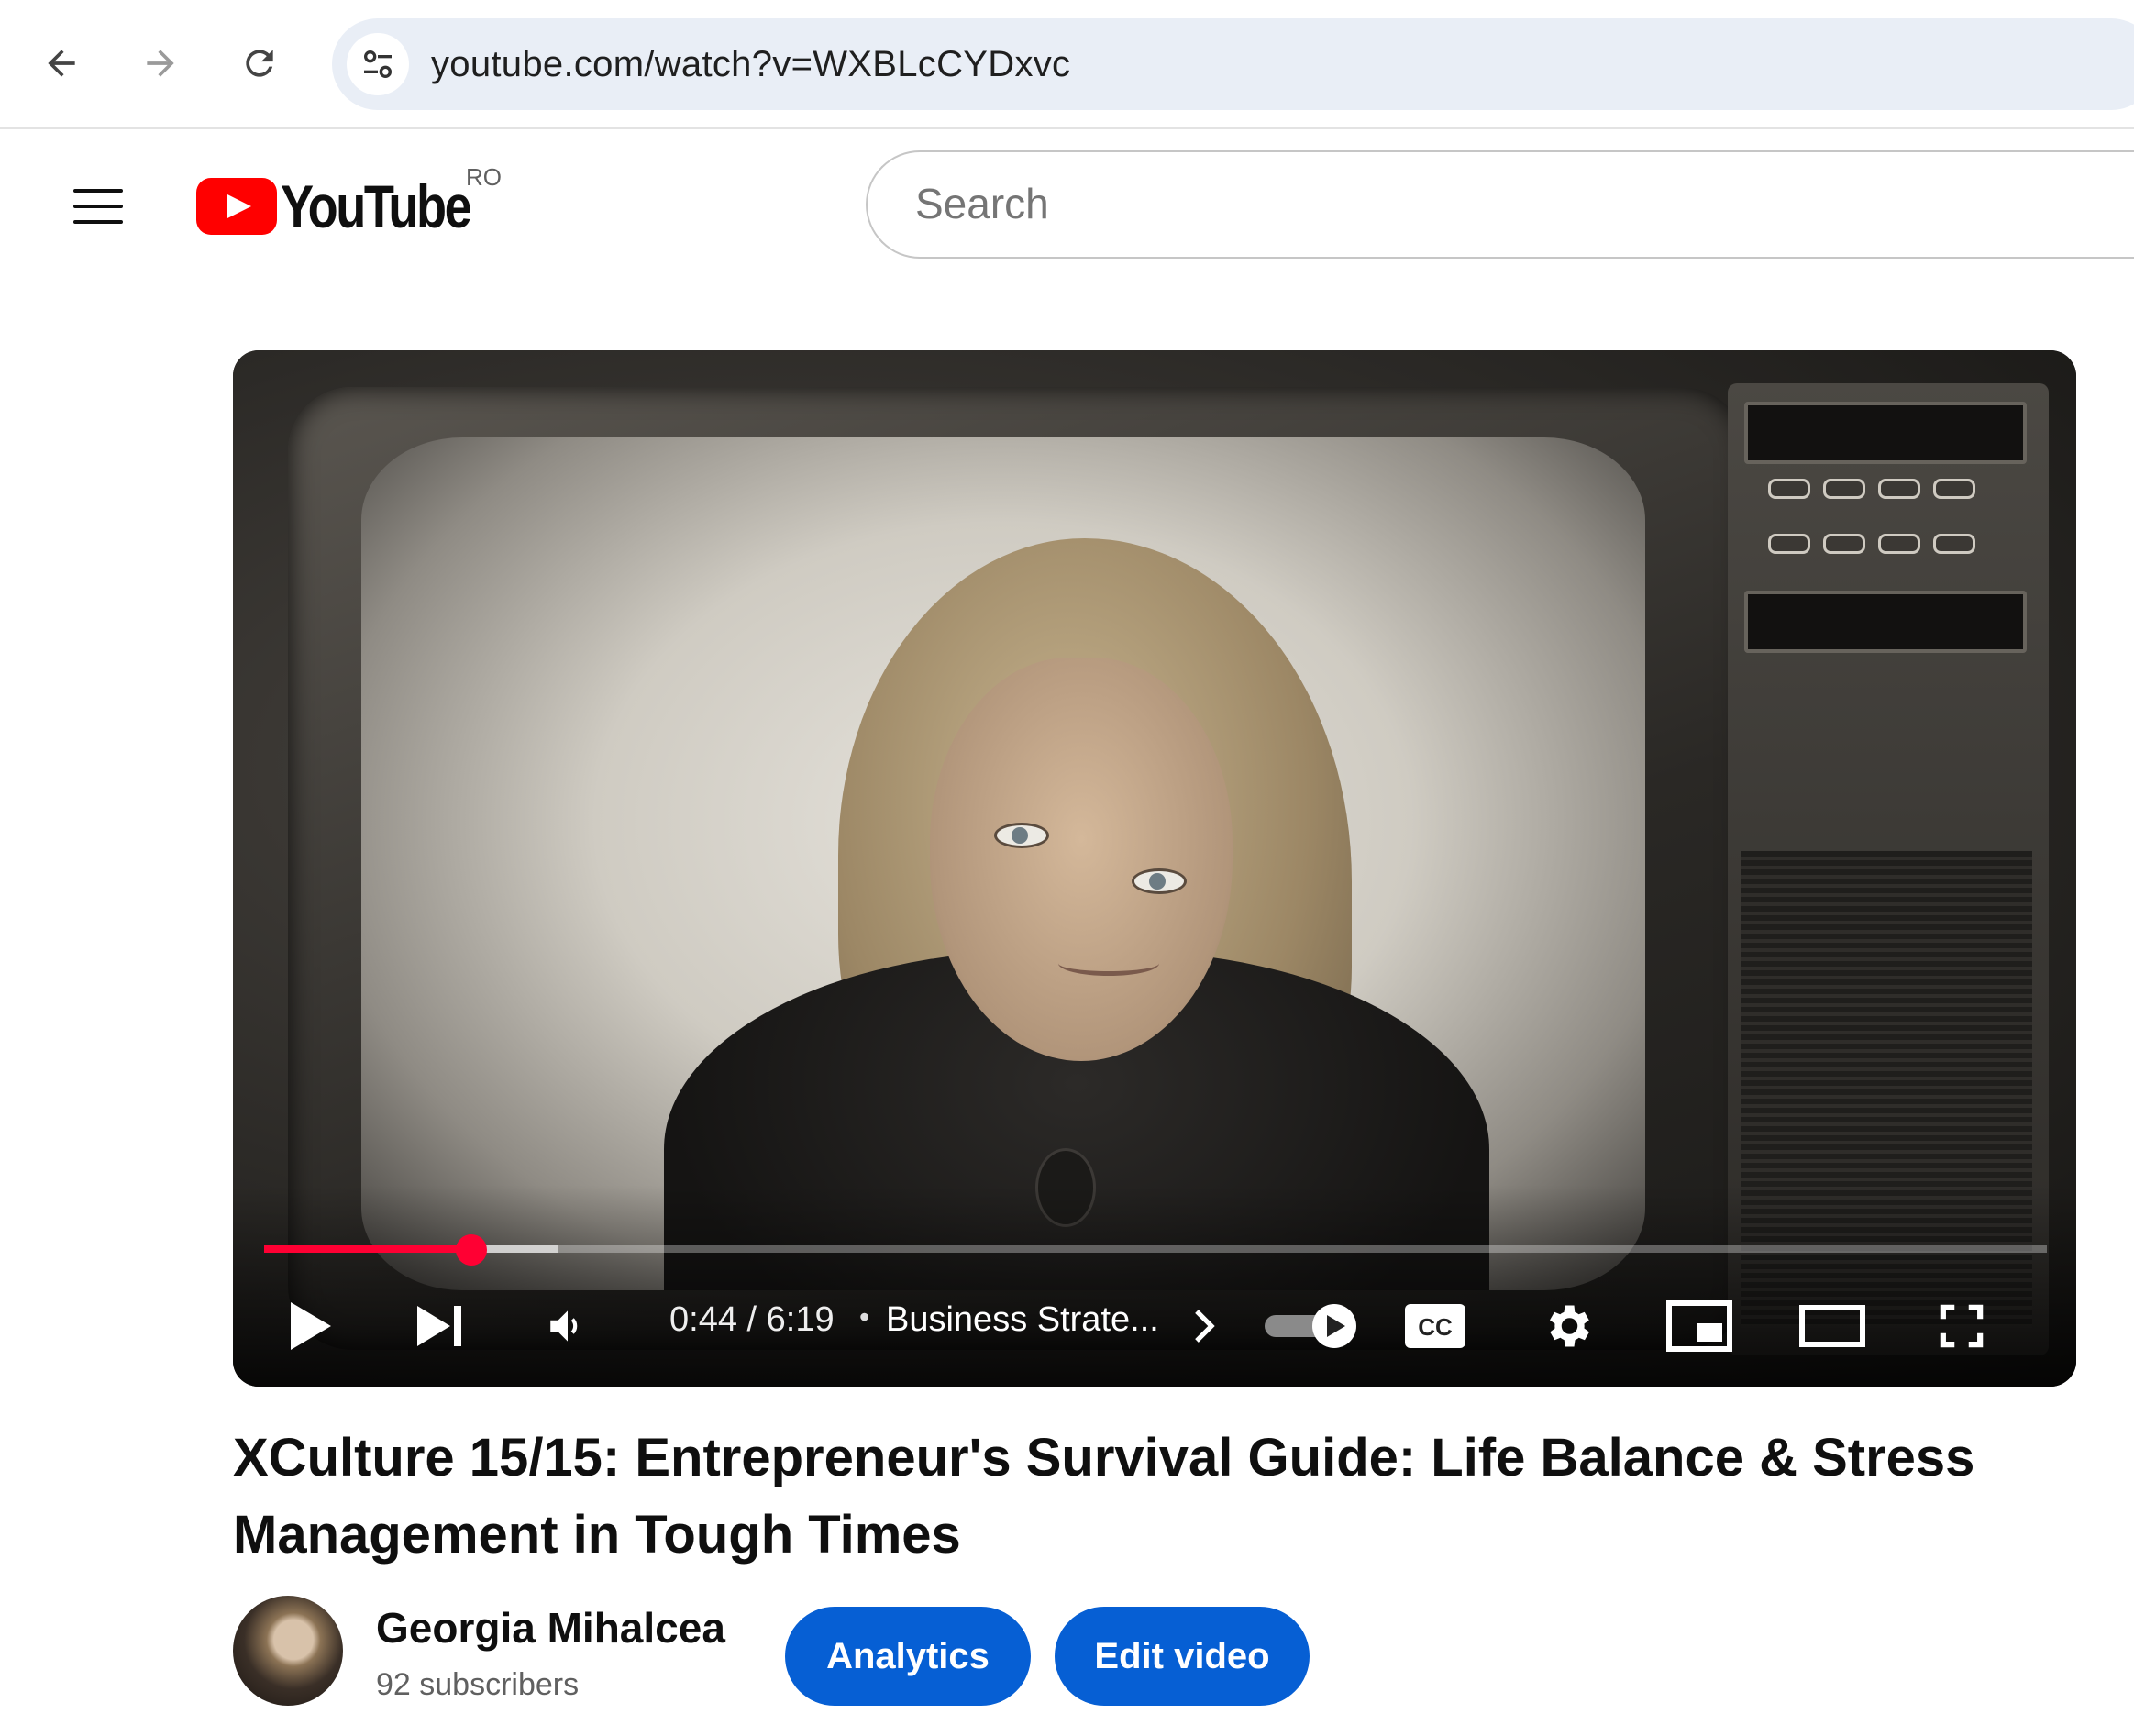 This screenshot has height=1736, width=2134. I want to click on mute-button, so click(567, 1326).